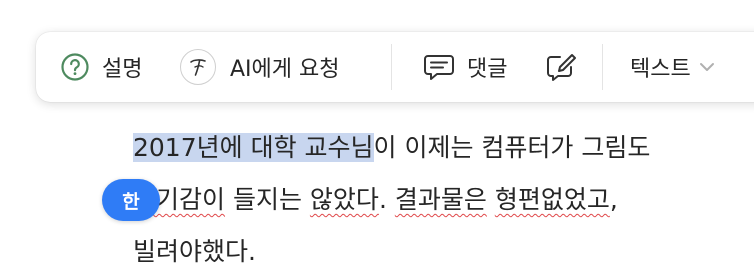  What do you see at coordinates (707, 67) in the screenshot?
I see `chevron-down-icon` at bounding box center [707, 67].